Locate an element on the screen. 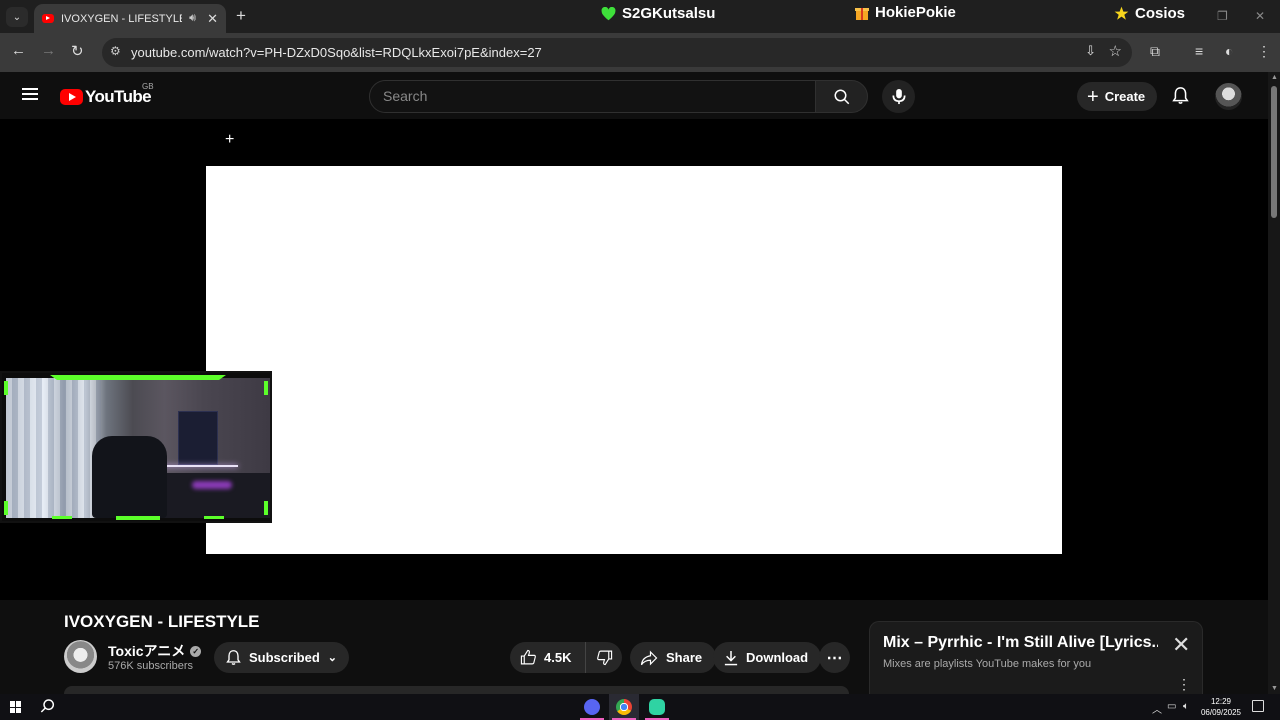  taskbar-search-icon is located at coordinates (48, 706).